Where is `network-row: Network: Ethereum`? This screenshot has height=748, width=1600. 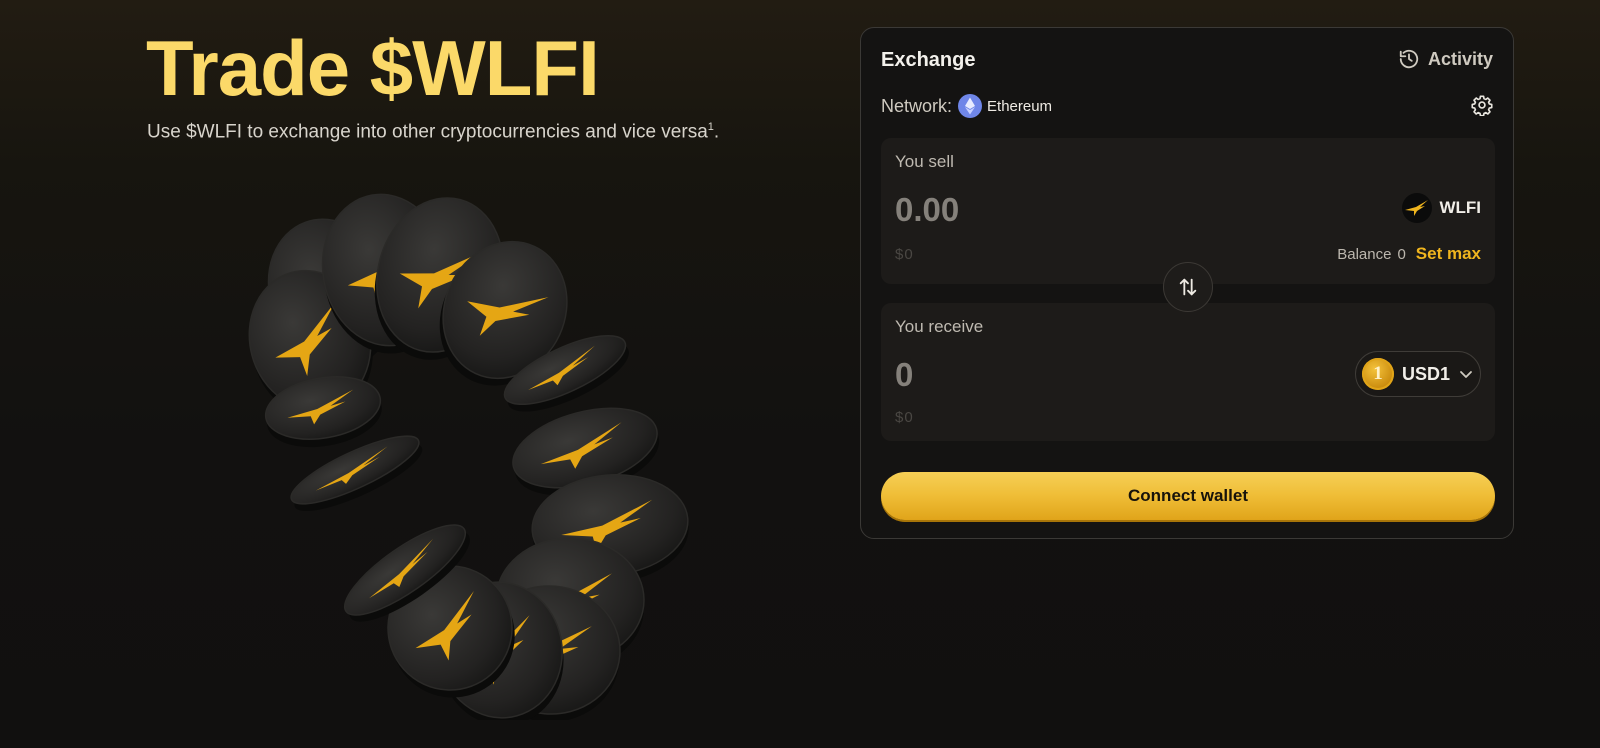
network-row: Network: Ethereum is located at coordinates (966, 106).